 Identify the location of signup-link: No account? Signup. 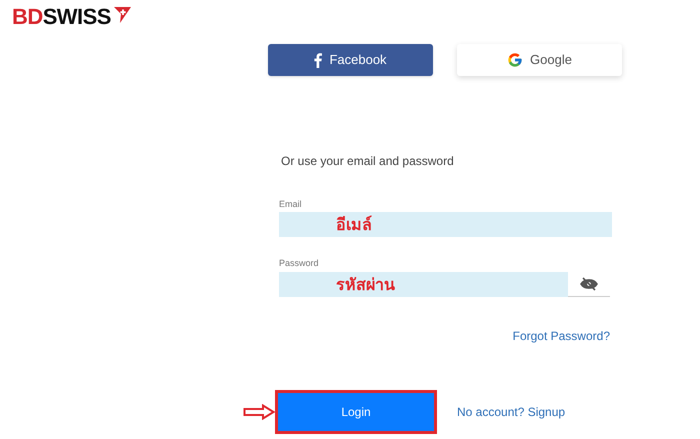
(511, 412).